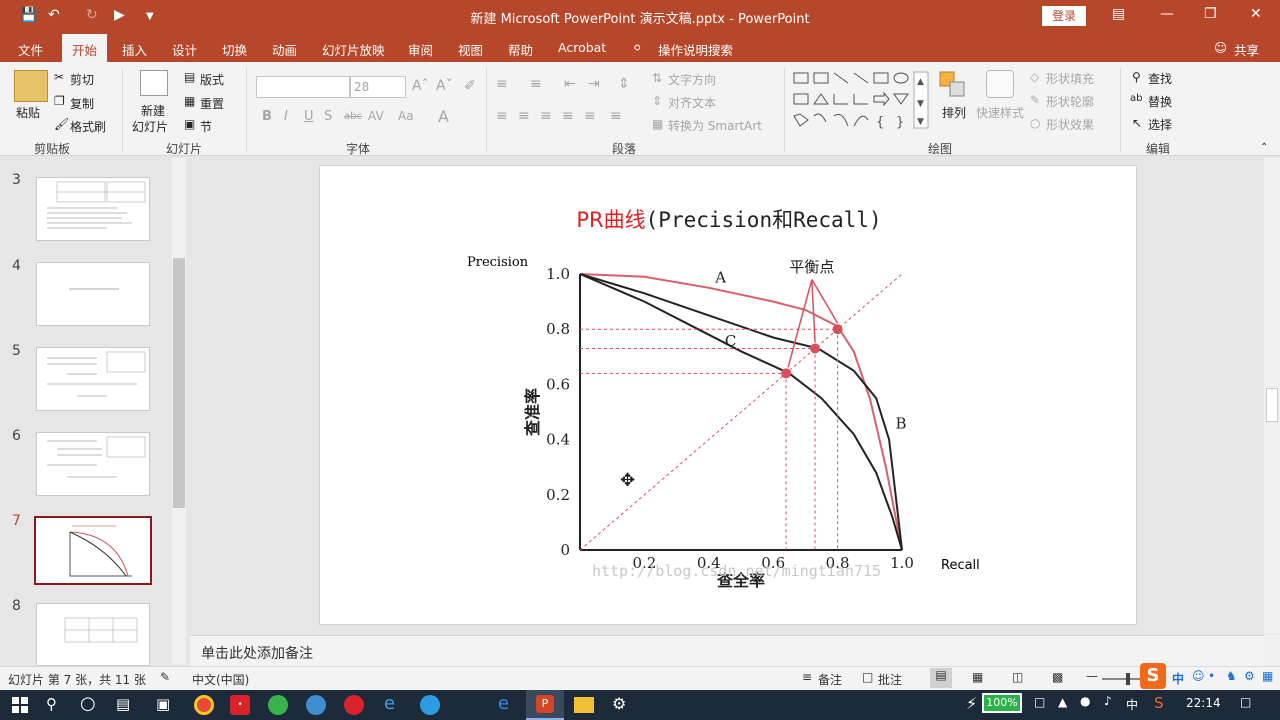 This screenshot has height=720, width=1280. Describe the element at coordinates (189, 77) in the screenshot. I see `layout-icon: ▤` at that location.